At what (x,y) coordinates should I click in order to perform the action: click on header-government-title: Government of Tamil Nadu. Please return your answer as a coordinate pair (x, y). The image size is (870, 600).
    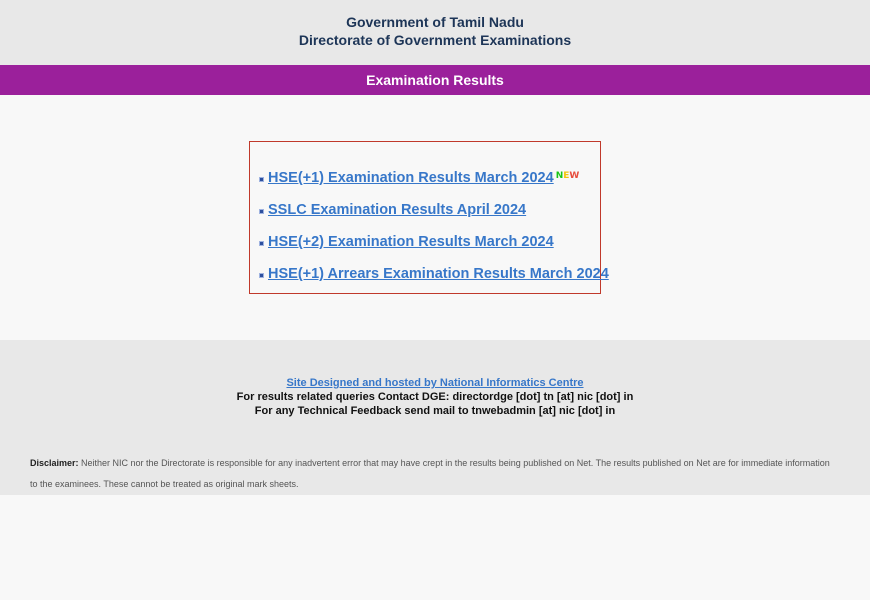
    Looking at the image, I should click on (435, 22).